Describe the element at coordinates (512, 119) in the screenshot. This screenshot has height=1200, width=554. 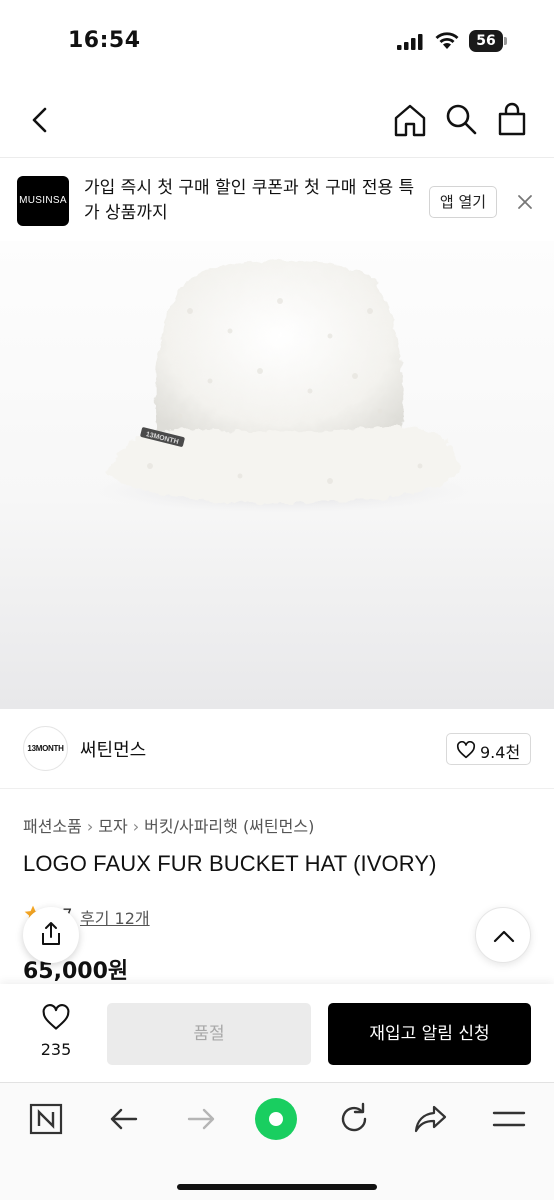
I see `shopping-bag-icon` at that location.